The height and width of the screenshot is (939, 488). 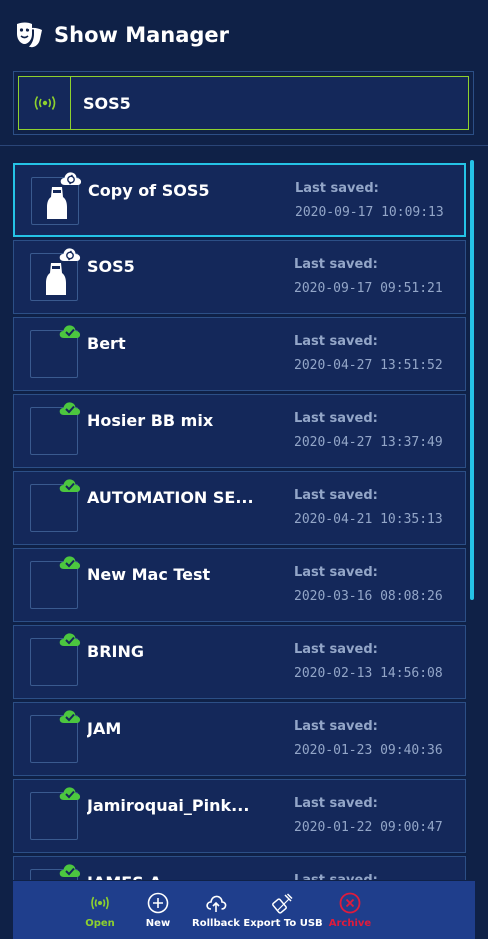 I want to click on open-button: Open, so click(x=100, y=910).